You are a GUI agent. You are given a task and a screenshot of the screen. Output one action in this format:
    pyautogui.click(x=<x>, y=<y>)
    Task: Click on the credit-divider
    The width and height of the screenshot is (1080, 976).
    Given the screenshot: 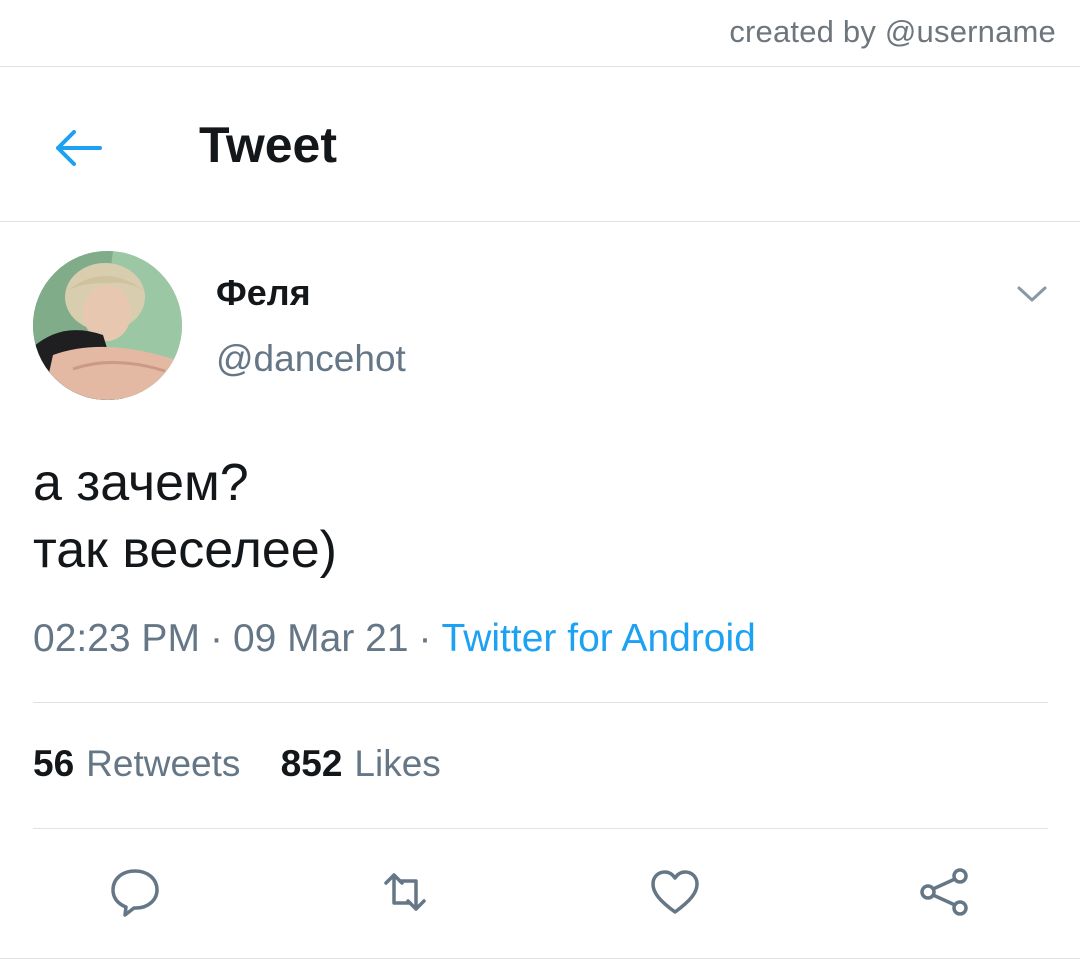 What is the action you would take?
    pyautogui.click(x=540, y=66)
    